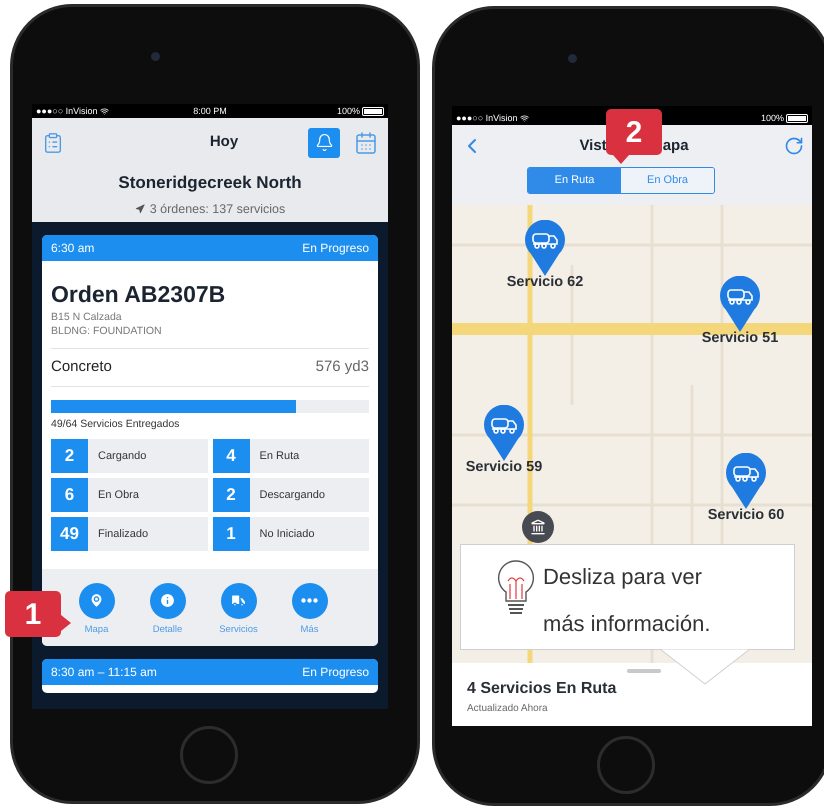 The image size is (824, 809). I want to click on landmark-icon, so click(538, 527).